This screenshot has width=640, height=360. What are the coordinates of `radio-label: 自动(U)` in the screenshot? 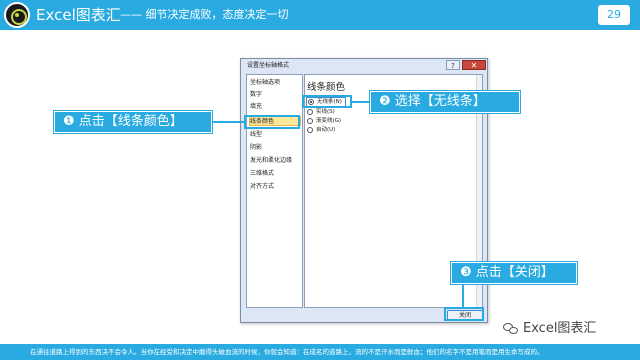 It's located at (326, 130).